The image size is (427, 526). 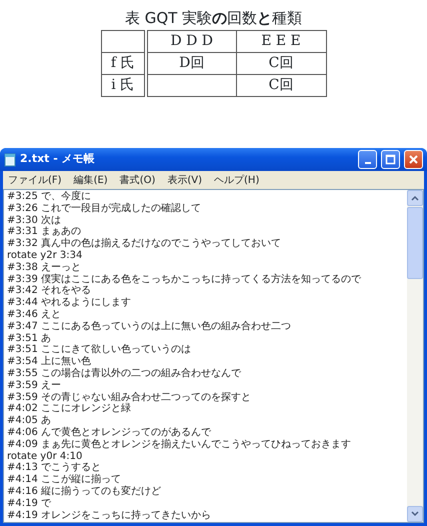 I want to click on text-line: #3:32 真ん中の色は揃えるだけなのでこうやってしておいて, so click(x=144, y=244).